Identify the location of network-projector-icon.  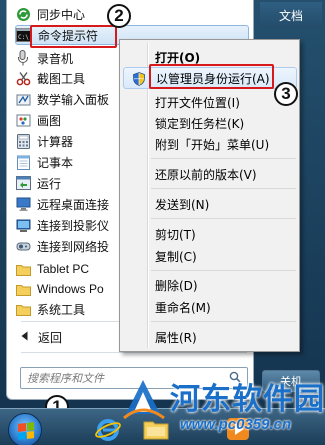
(23, 246).